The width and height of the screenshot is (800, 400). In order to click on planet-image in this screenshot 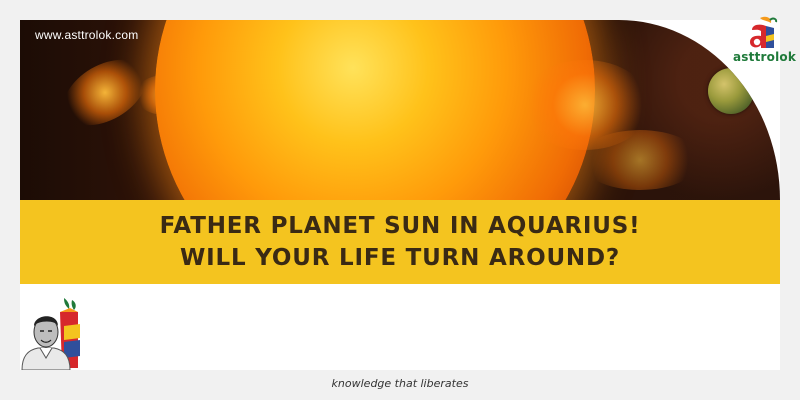, I will do `click(731, 91)`.